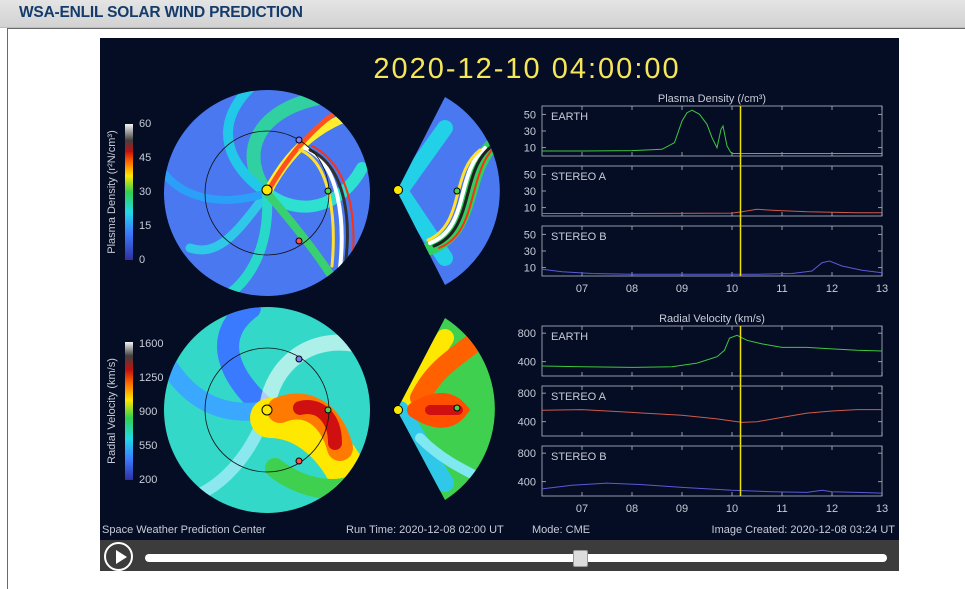 This screenshot has height=589, width=965. Describe the element at coordinates (112, 411) in the screenshot. I see `velocity-colorbar-label: Radial Velocity (km/s)` at that location.